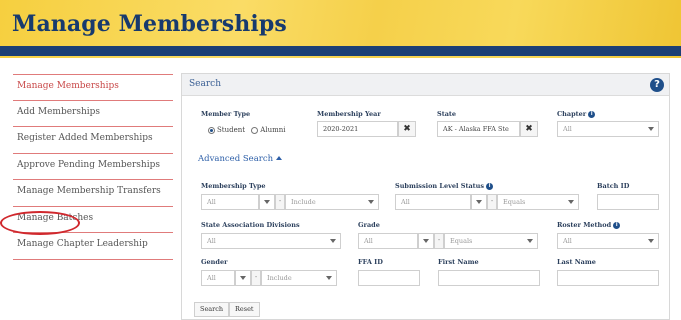 Image resolution: width=681 pixels, height=320 pixels. What do you see at coordinates (447, 114) in the screenshot?
I see `state-label: State` at bounding box center [447, 114].